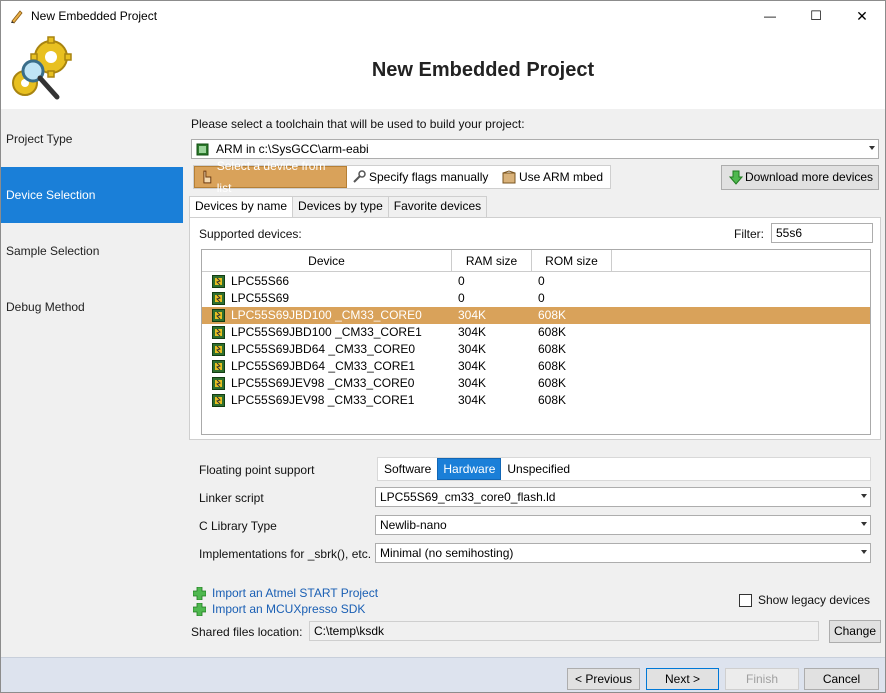  Describe the element at coordinates (359, 176) in the screenshot. I see `wrench-icon` at that location.